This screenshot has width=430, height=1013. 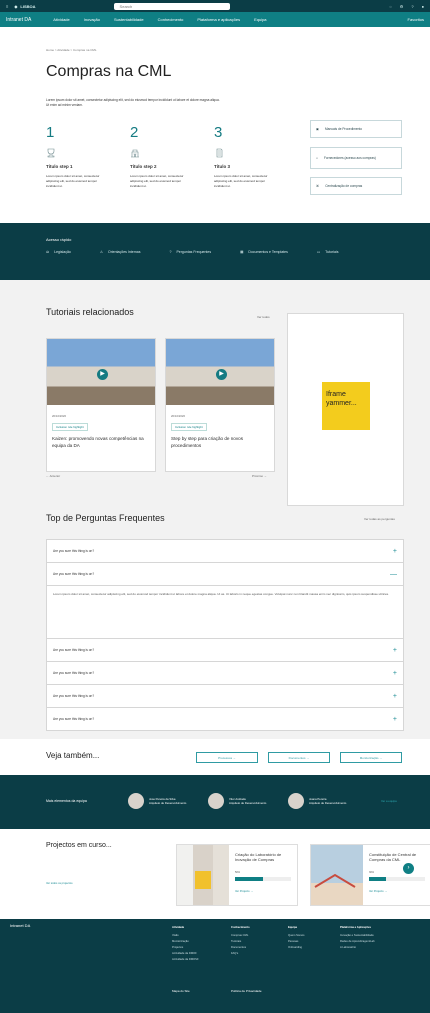 I want to click on help-icon: ?, so click(x=412, y=6).